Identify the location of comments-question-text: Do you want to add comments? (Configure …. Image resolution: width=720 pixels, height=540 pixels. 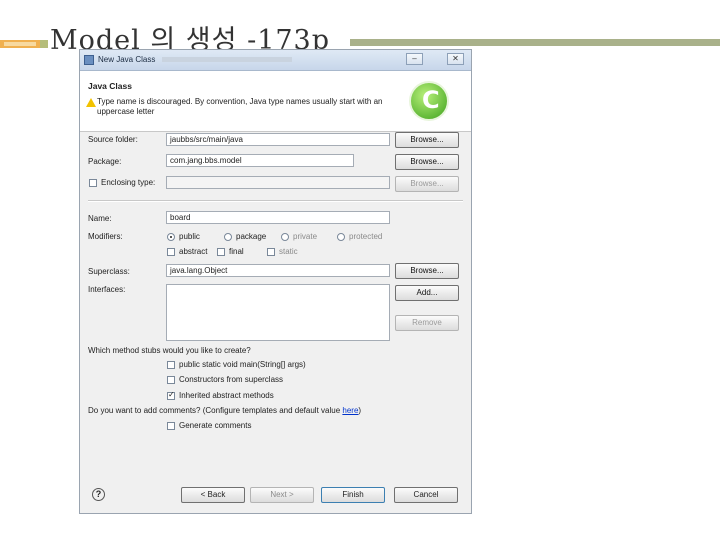
(215, 410).